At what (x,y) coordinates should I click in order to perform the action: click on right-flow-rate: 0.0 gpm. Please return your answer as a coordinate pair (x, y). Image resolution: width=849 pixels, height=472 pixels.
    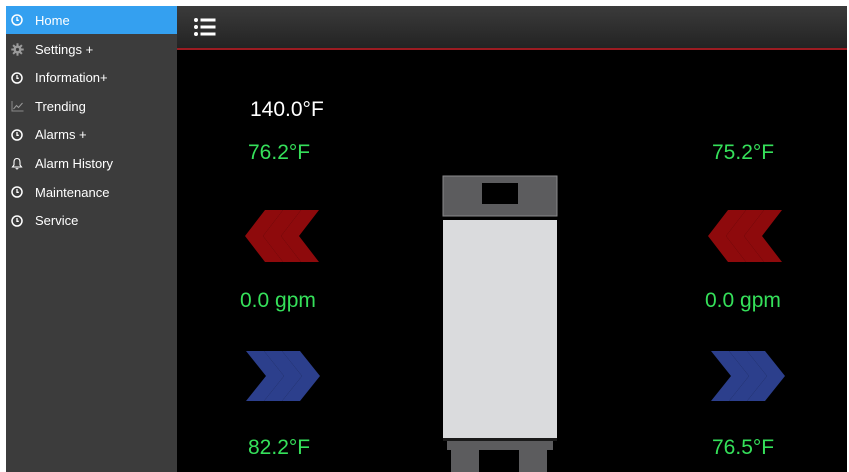
    Looking at the image, I should click on (743, 300).